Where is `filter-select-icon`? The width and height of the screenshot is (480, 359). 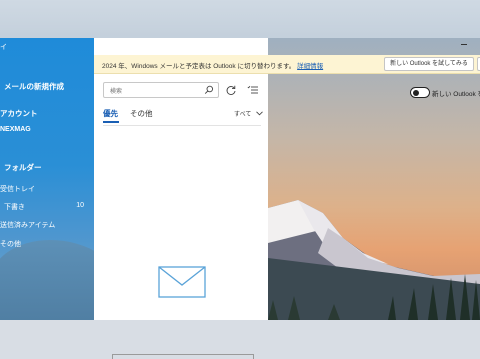
filter-select-icon is located at coordinates (253, 90).